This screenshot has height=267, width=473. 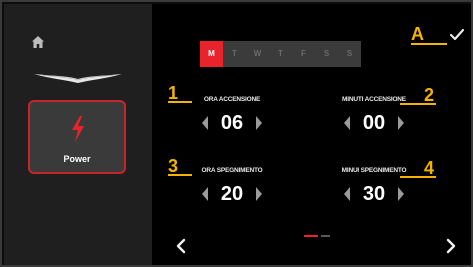 What do you see at coordinates (326, 54) in the screenshot?
I see `day-saturday: S` at bounding box center [326, 54].